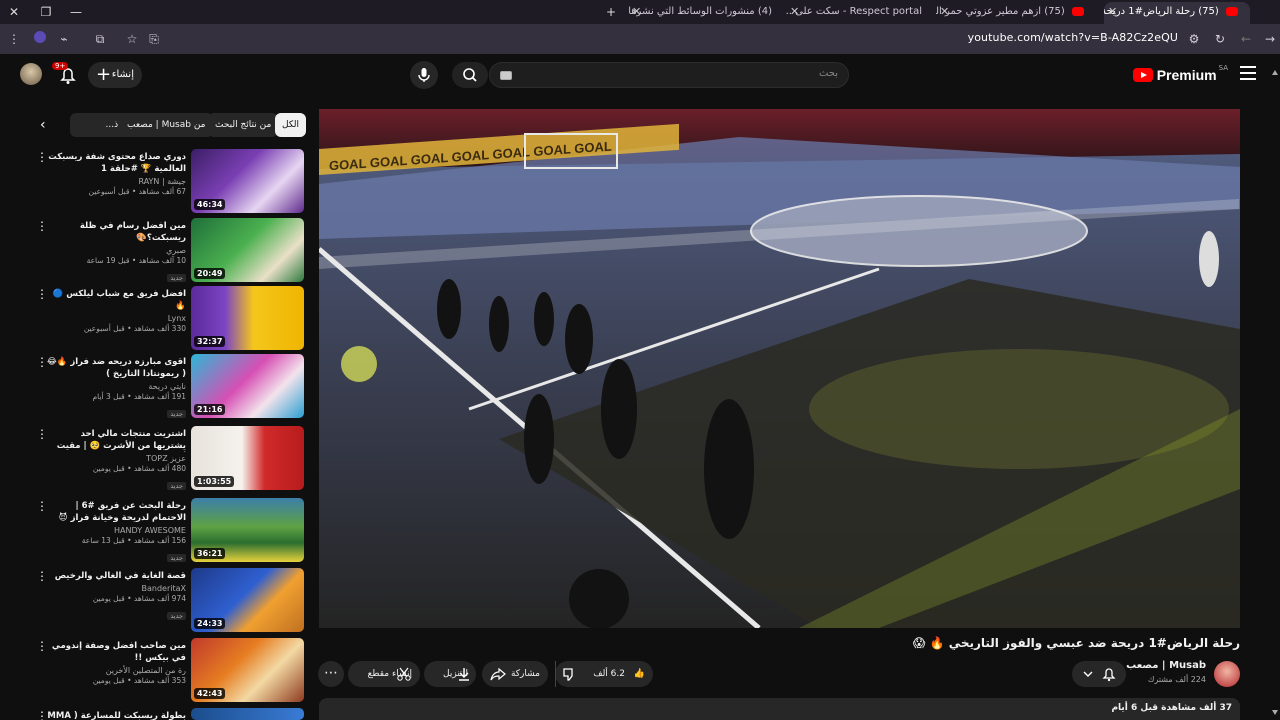 The image size is (1280, 720). I want to click on plus-icon: +, so click(104, 74).